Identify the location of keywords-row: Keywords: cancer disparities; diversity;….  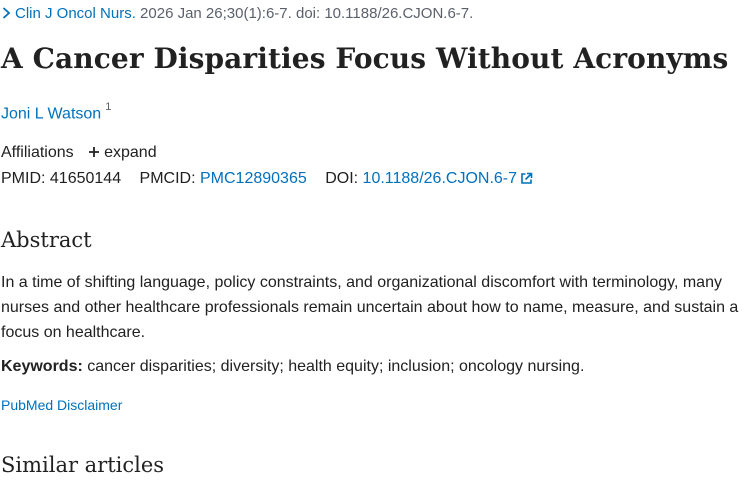
(292, 367).